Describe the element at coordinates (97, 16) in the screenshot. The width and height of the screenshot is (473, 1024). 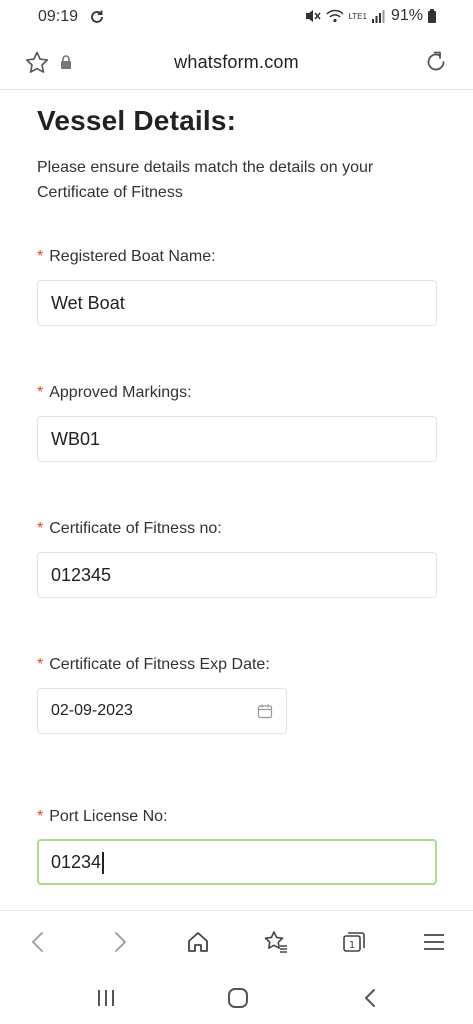
I see `sync-icon` at that location.